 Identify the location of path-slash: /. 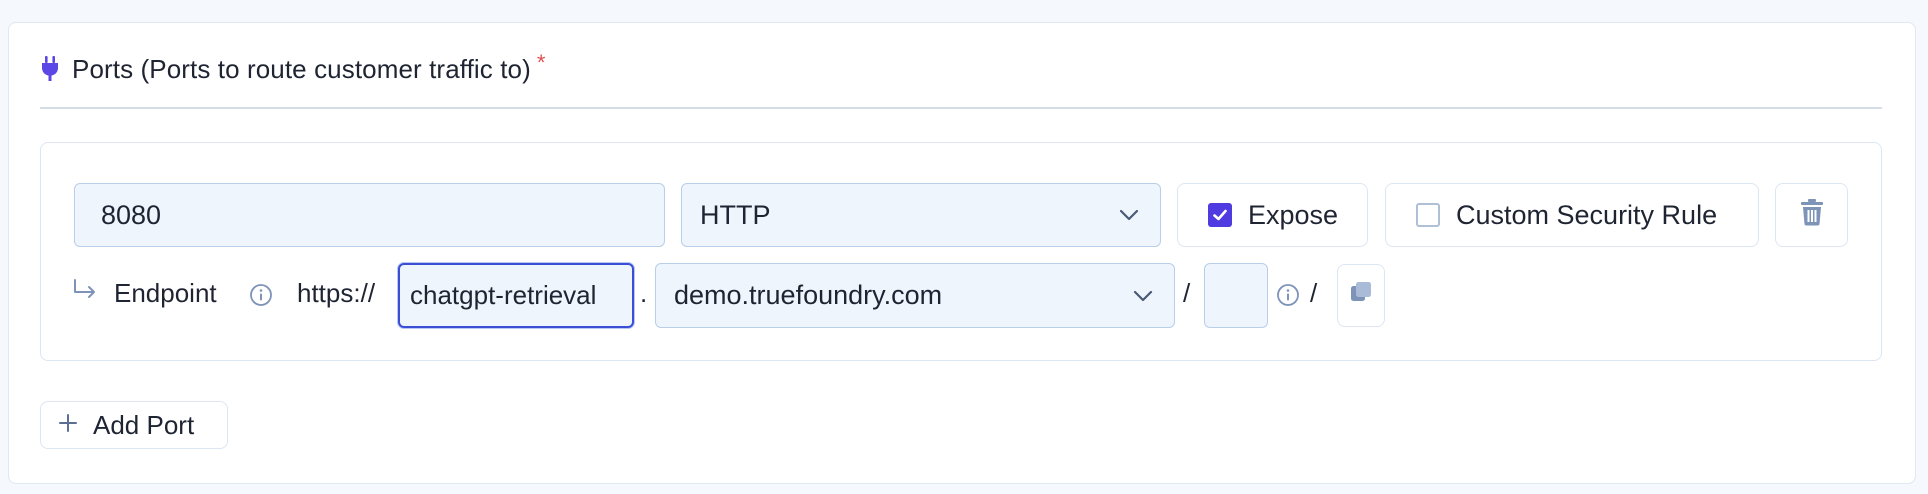
(1187, 293).